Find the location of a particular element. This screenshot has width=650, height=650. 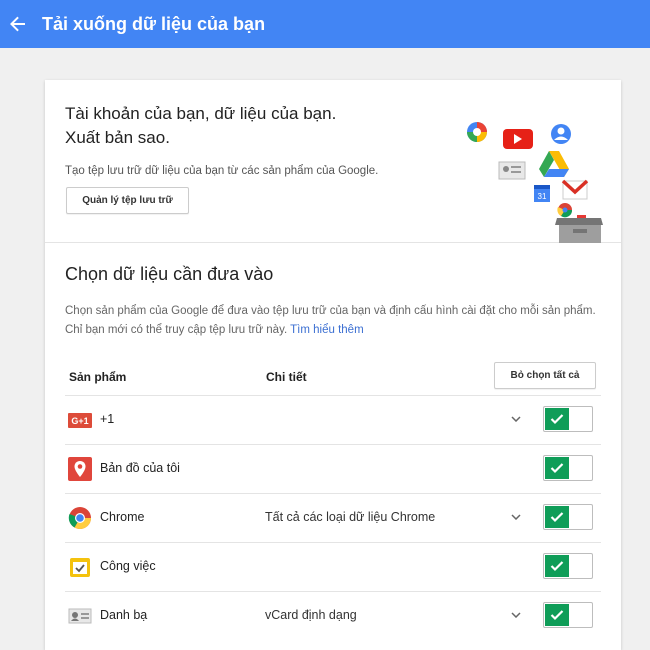

gplus-icon: G+1 is located at coordinates (80, 420).